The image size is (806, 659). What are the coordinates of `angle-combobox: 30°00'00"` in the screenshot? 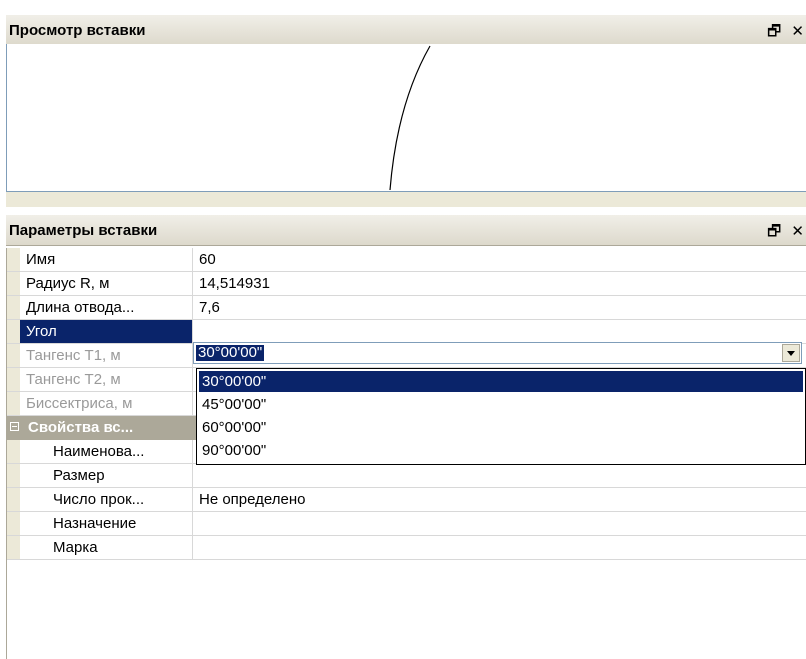 It's located at (497, 353).